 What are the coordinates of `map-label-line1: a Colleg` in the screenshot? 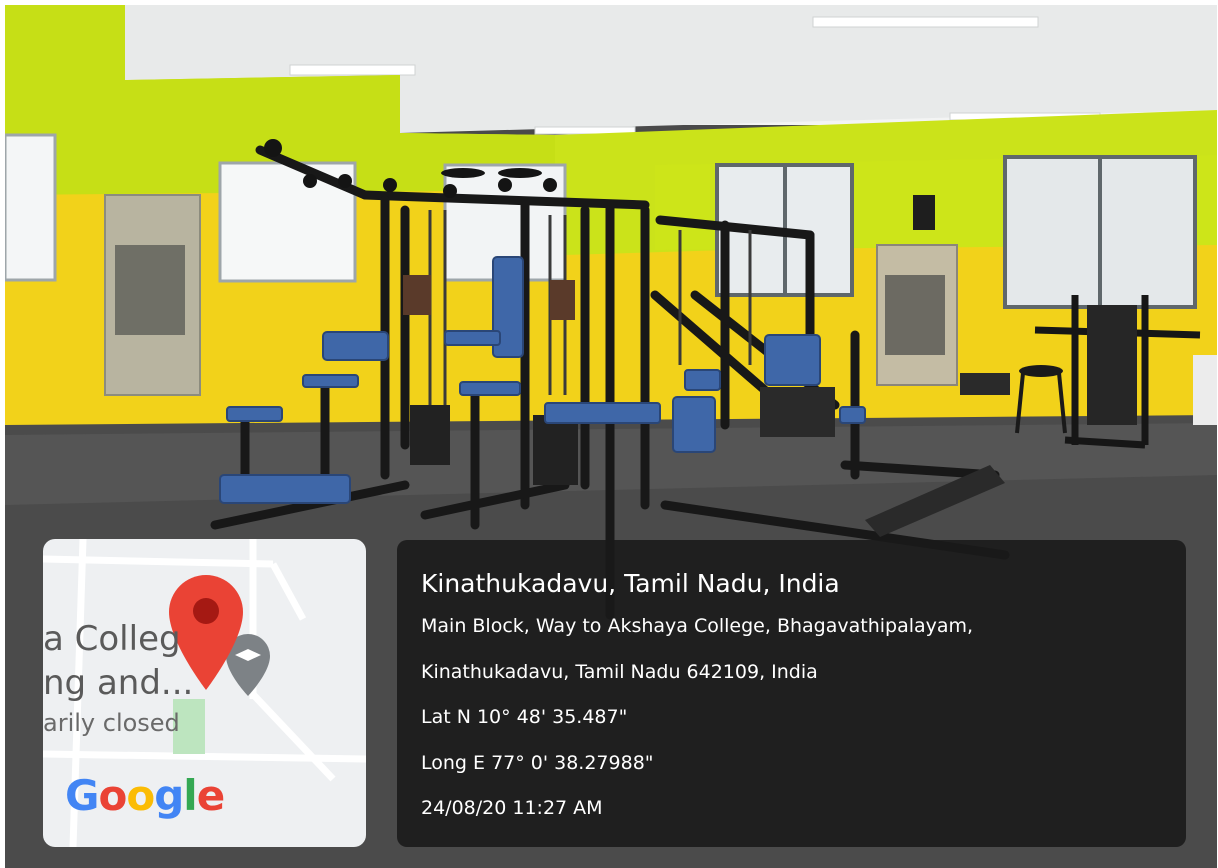 It's located at (112, 639).